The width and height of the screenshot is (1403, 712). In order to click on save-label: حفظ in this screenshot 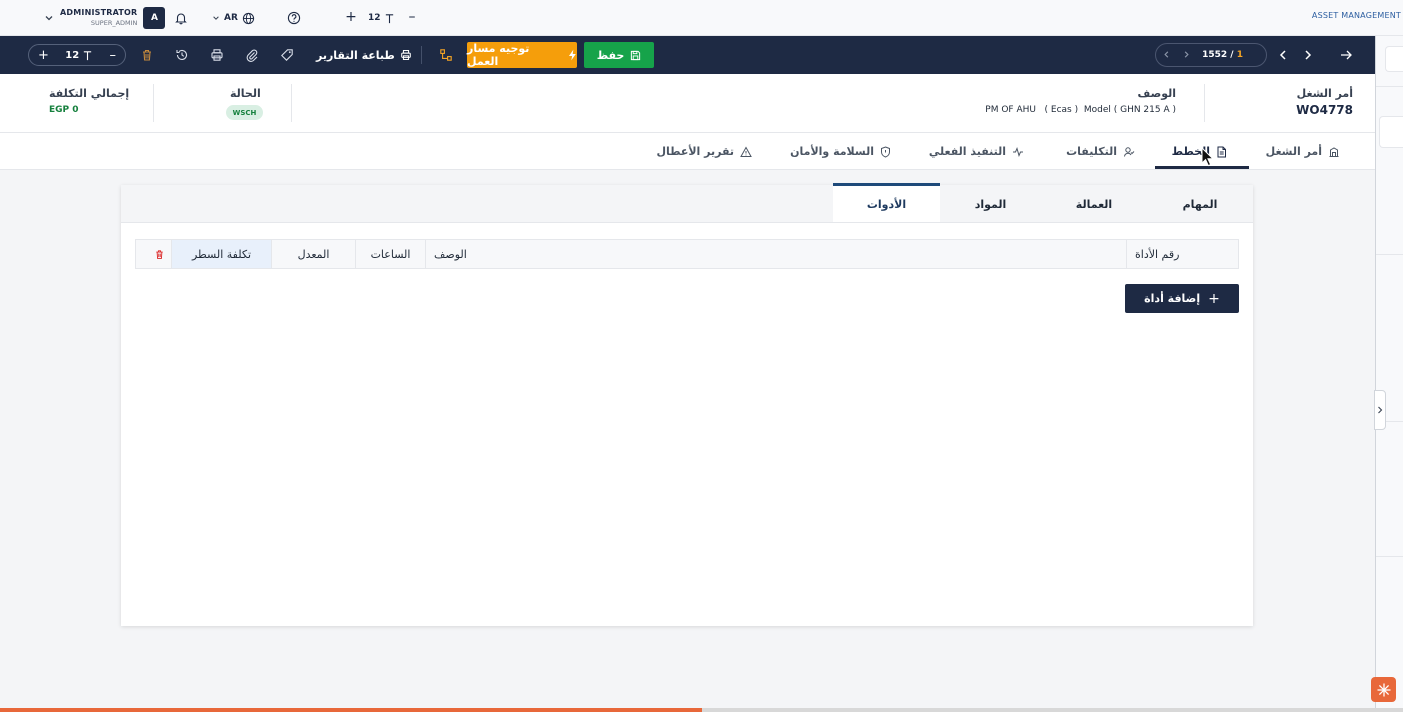, I will do `click(610, 55)`.